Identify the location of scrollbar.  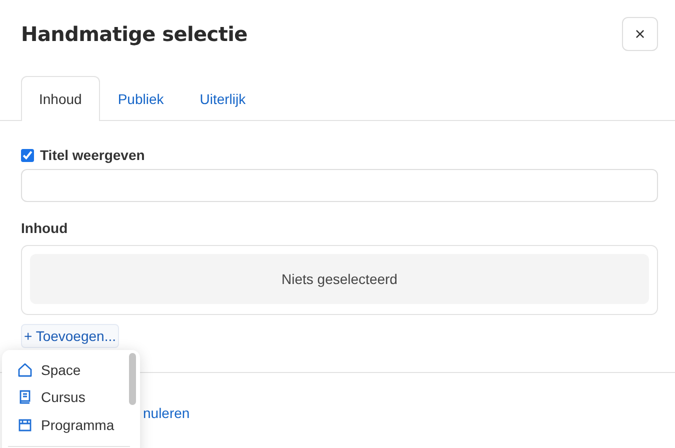
(132, 379).